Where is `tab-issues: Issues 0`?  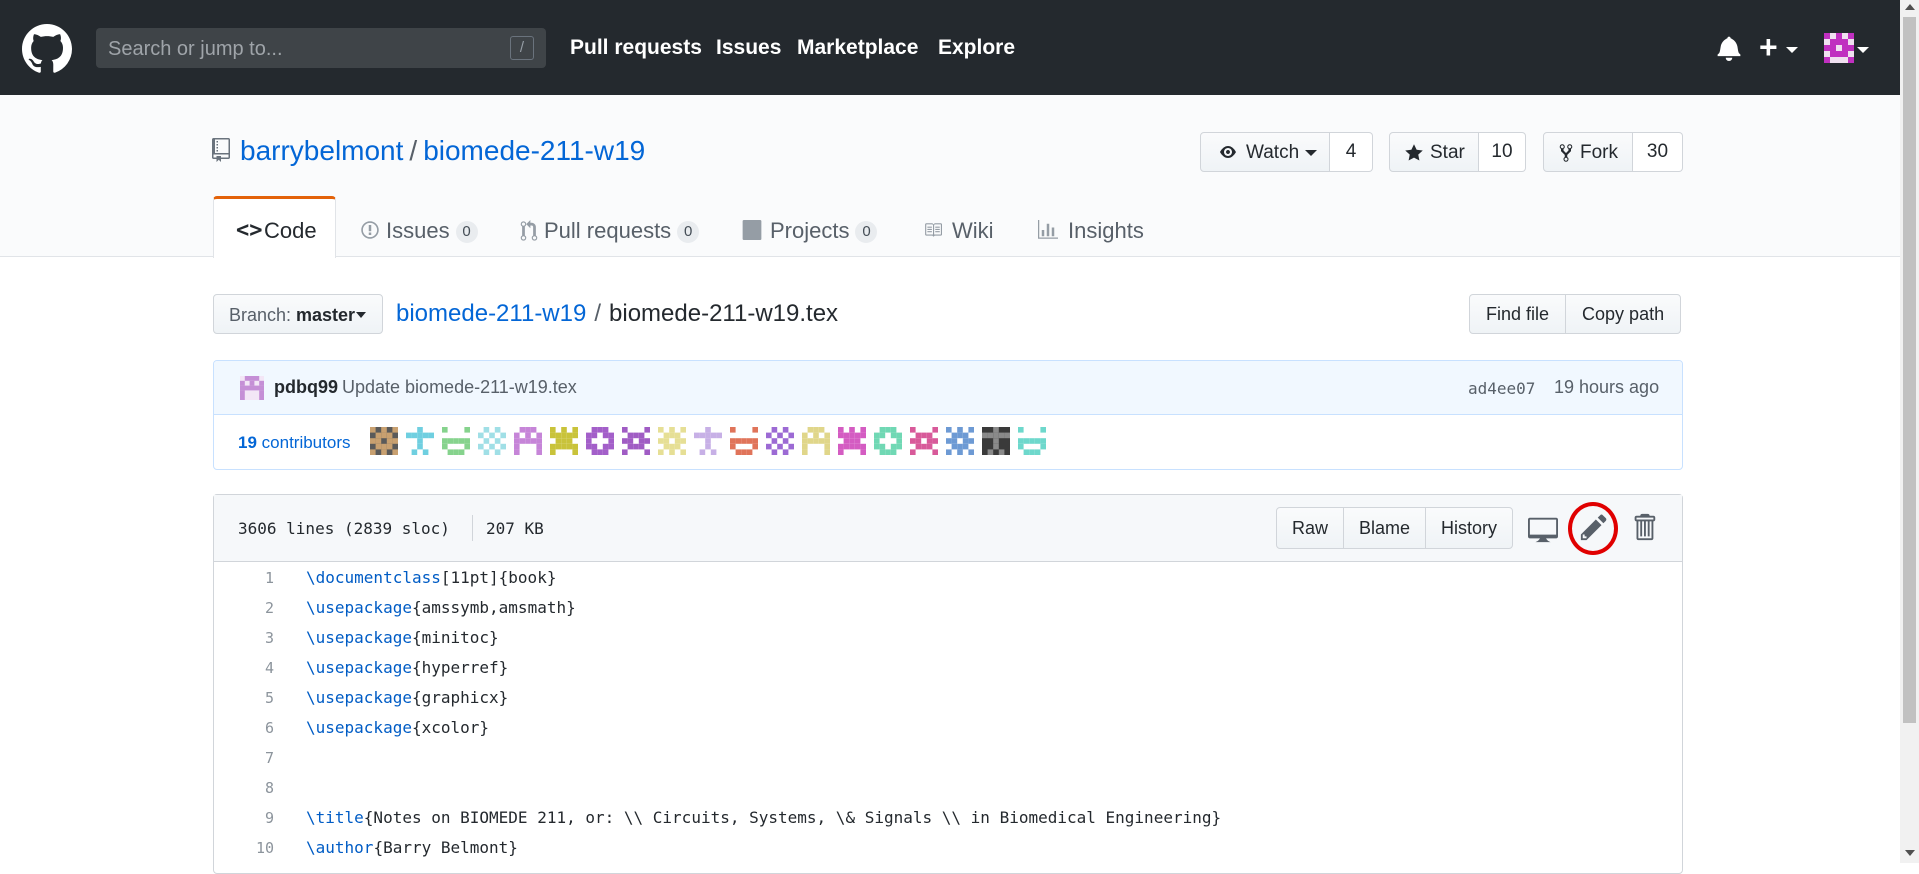 tab-issues: Issues 0 is located at coordinates (418, 226).